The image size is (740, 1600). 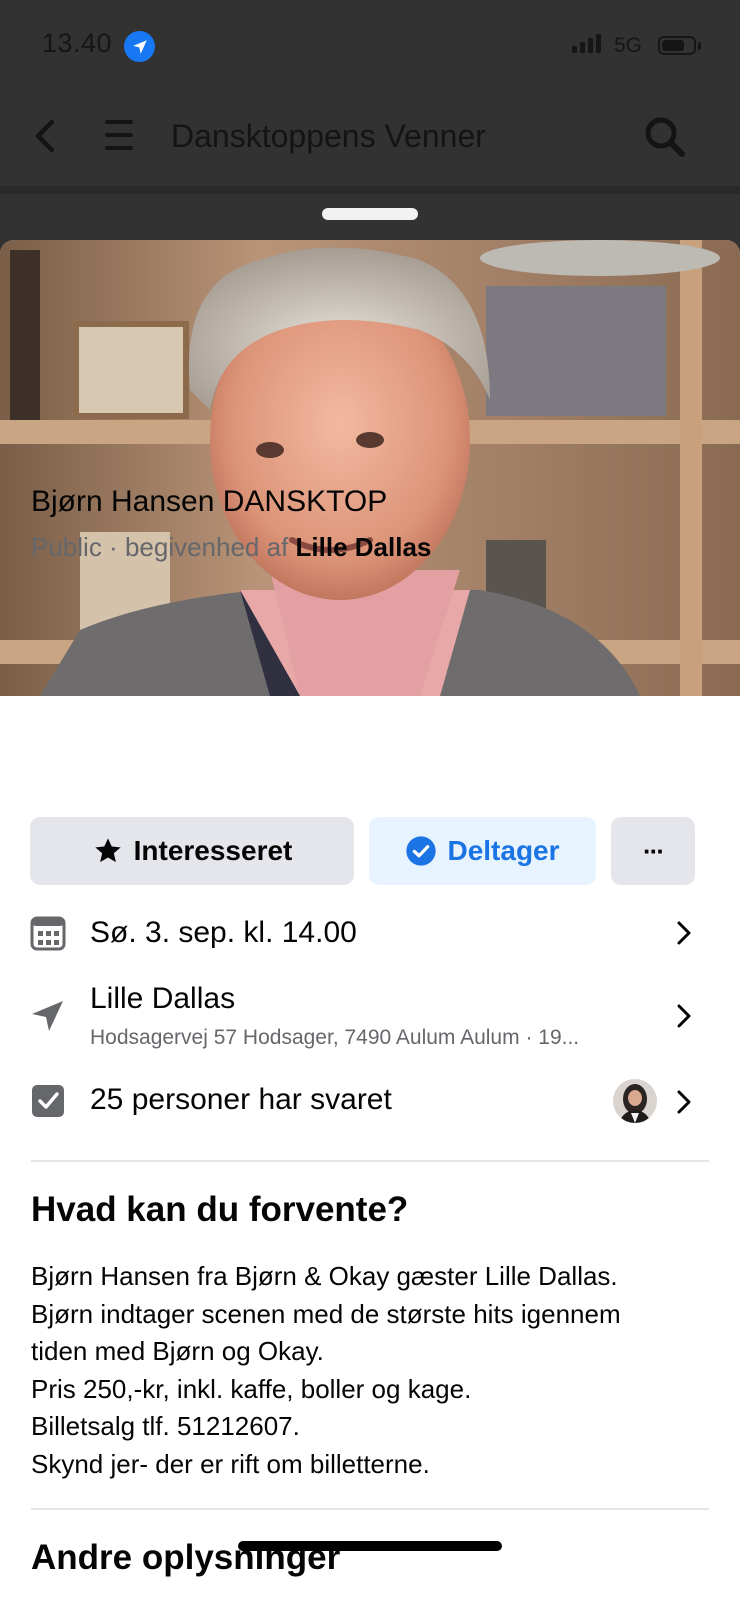 I want to click on description-line: Skynd jer- der er rift om billetterne., so click(x=230, y=1463).